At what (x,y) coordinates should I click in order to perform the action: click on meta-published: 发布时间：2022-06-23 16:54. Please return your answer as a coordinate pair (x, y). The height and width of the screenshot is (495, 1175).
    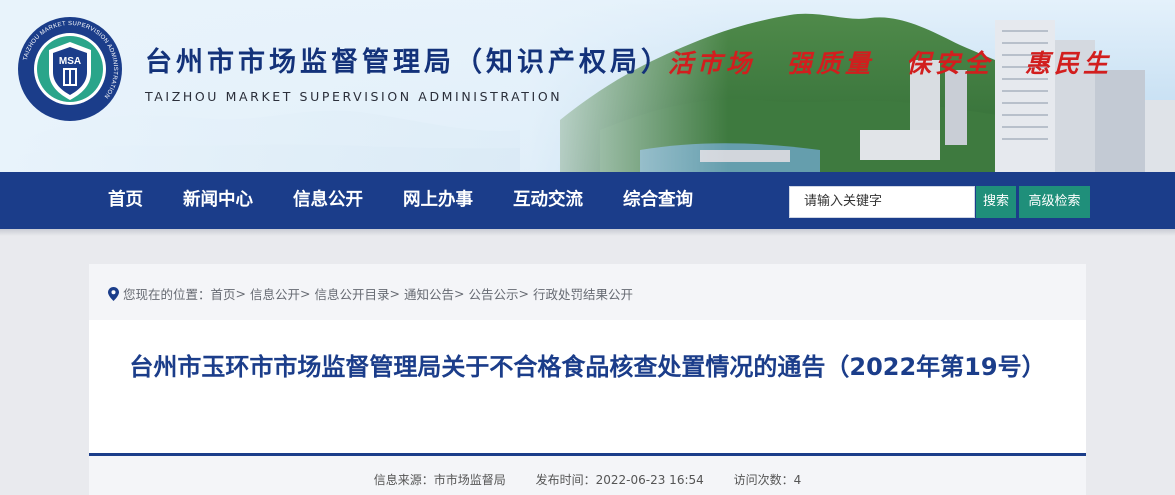
    Looking at the image, I should click on (620, 480).